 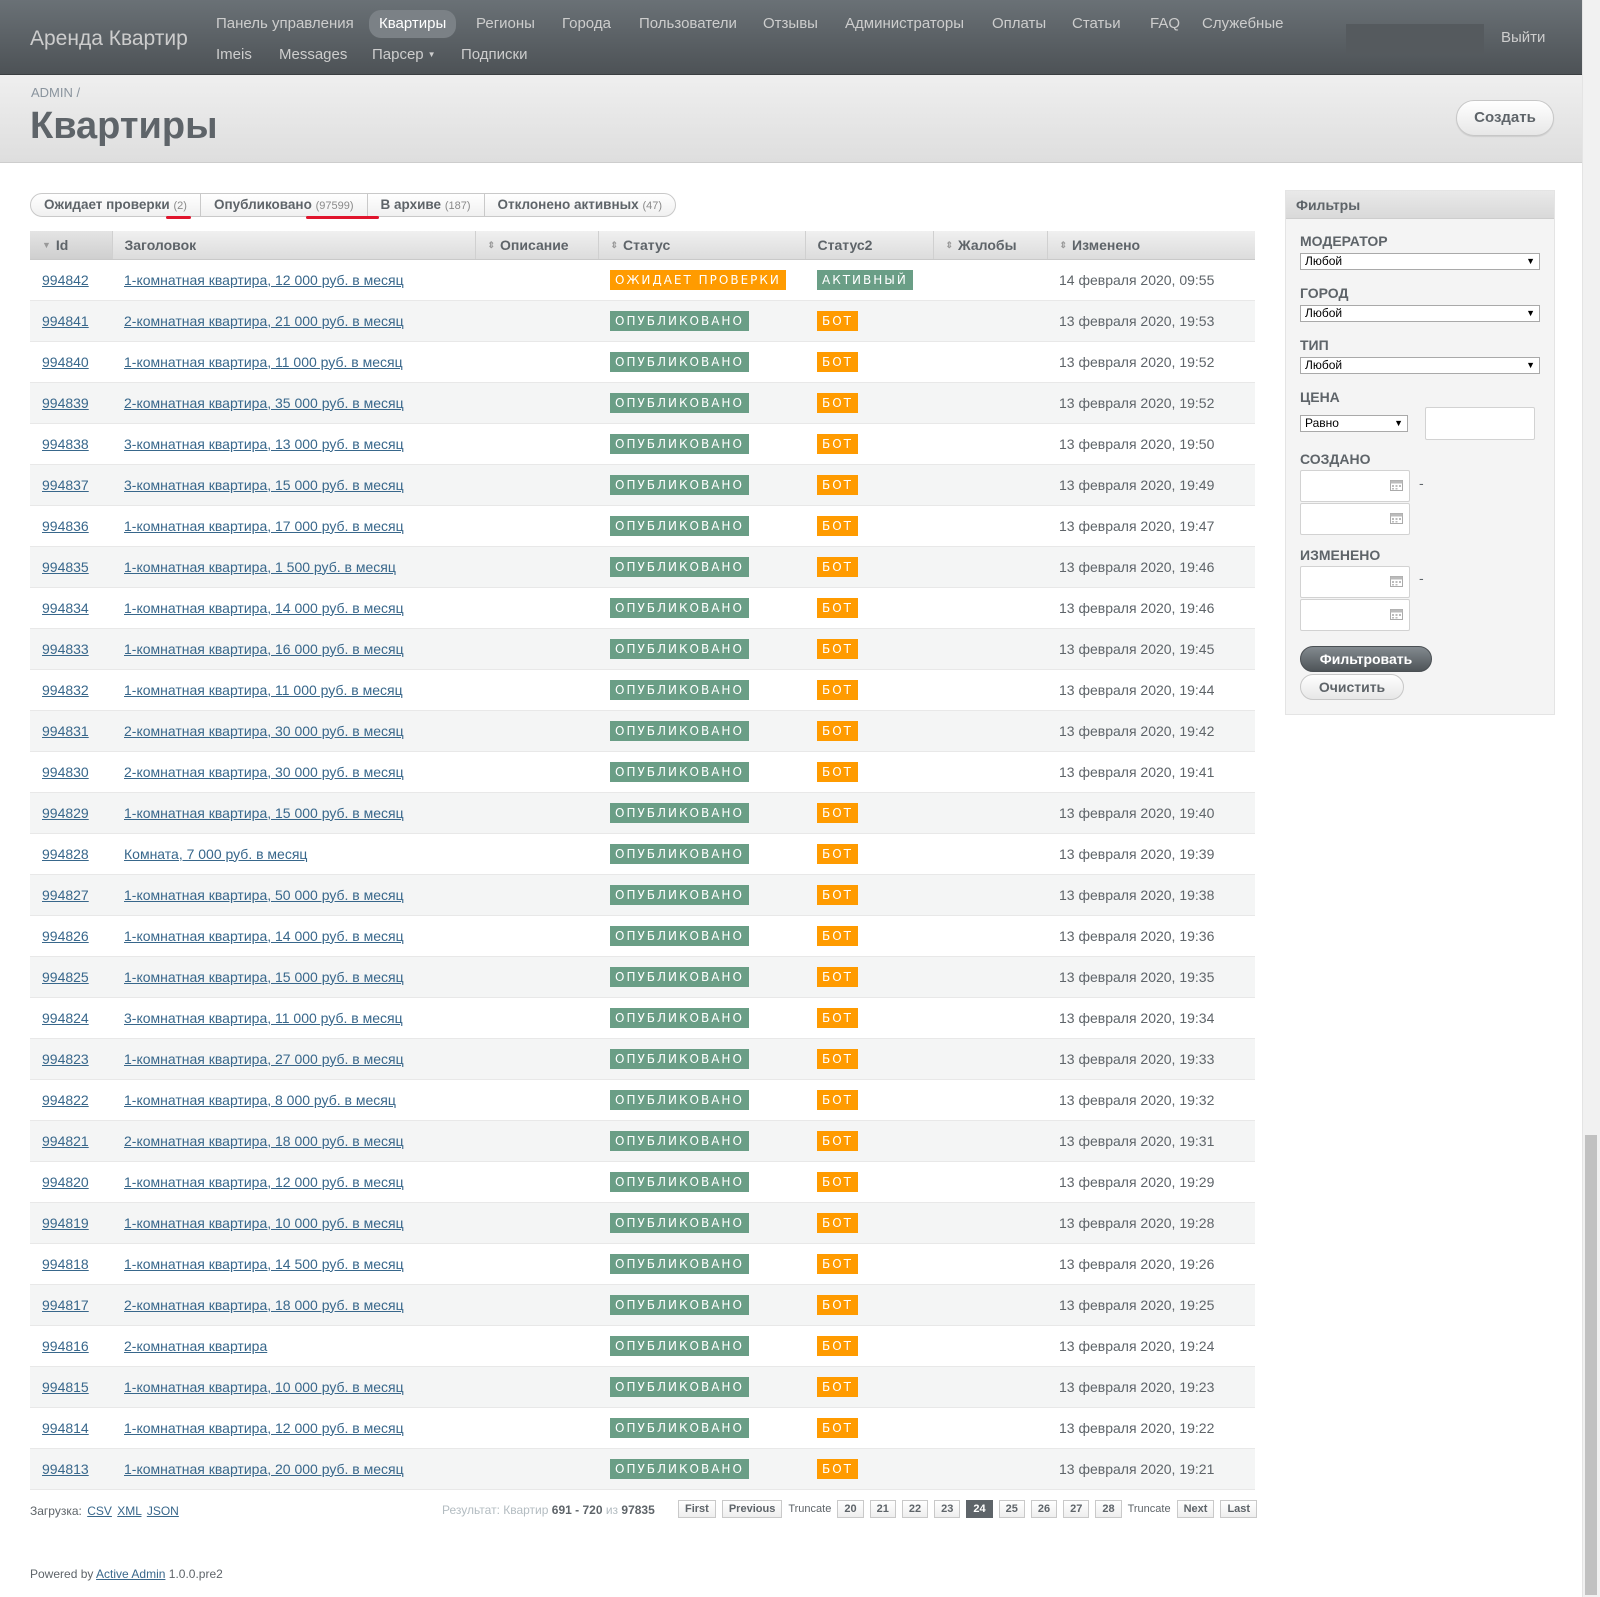 What do you see at coordinates (702, 245) in the screenshot?
I see `col-status: ⇕ Статус` at bounding box center [702, 245].